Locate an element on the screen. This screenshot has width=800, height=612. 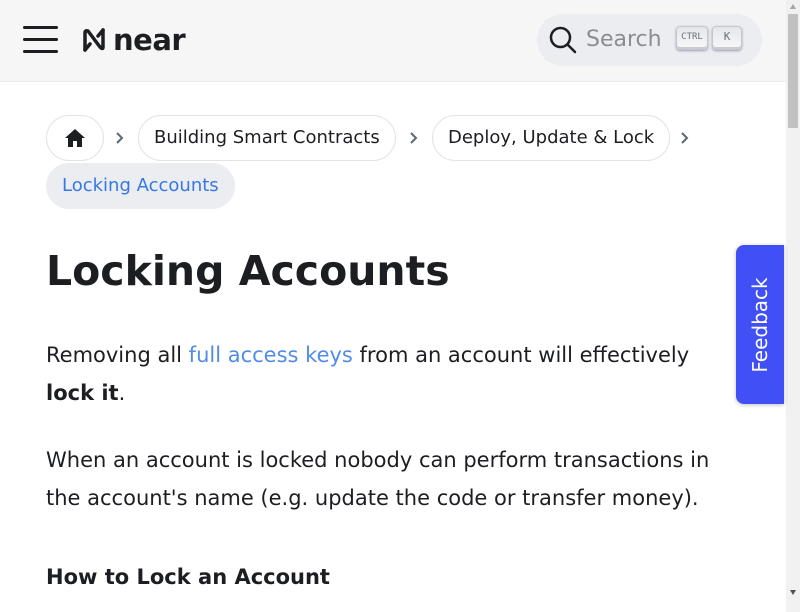
near-logo: near is located at coordinates (133, 40).